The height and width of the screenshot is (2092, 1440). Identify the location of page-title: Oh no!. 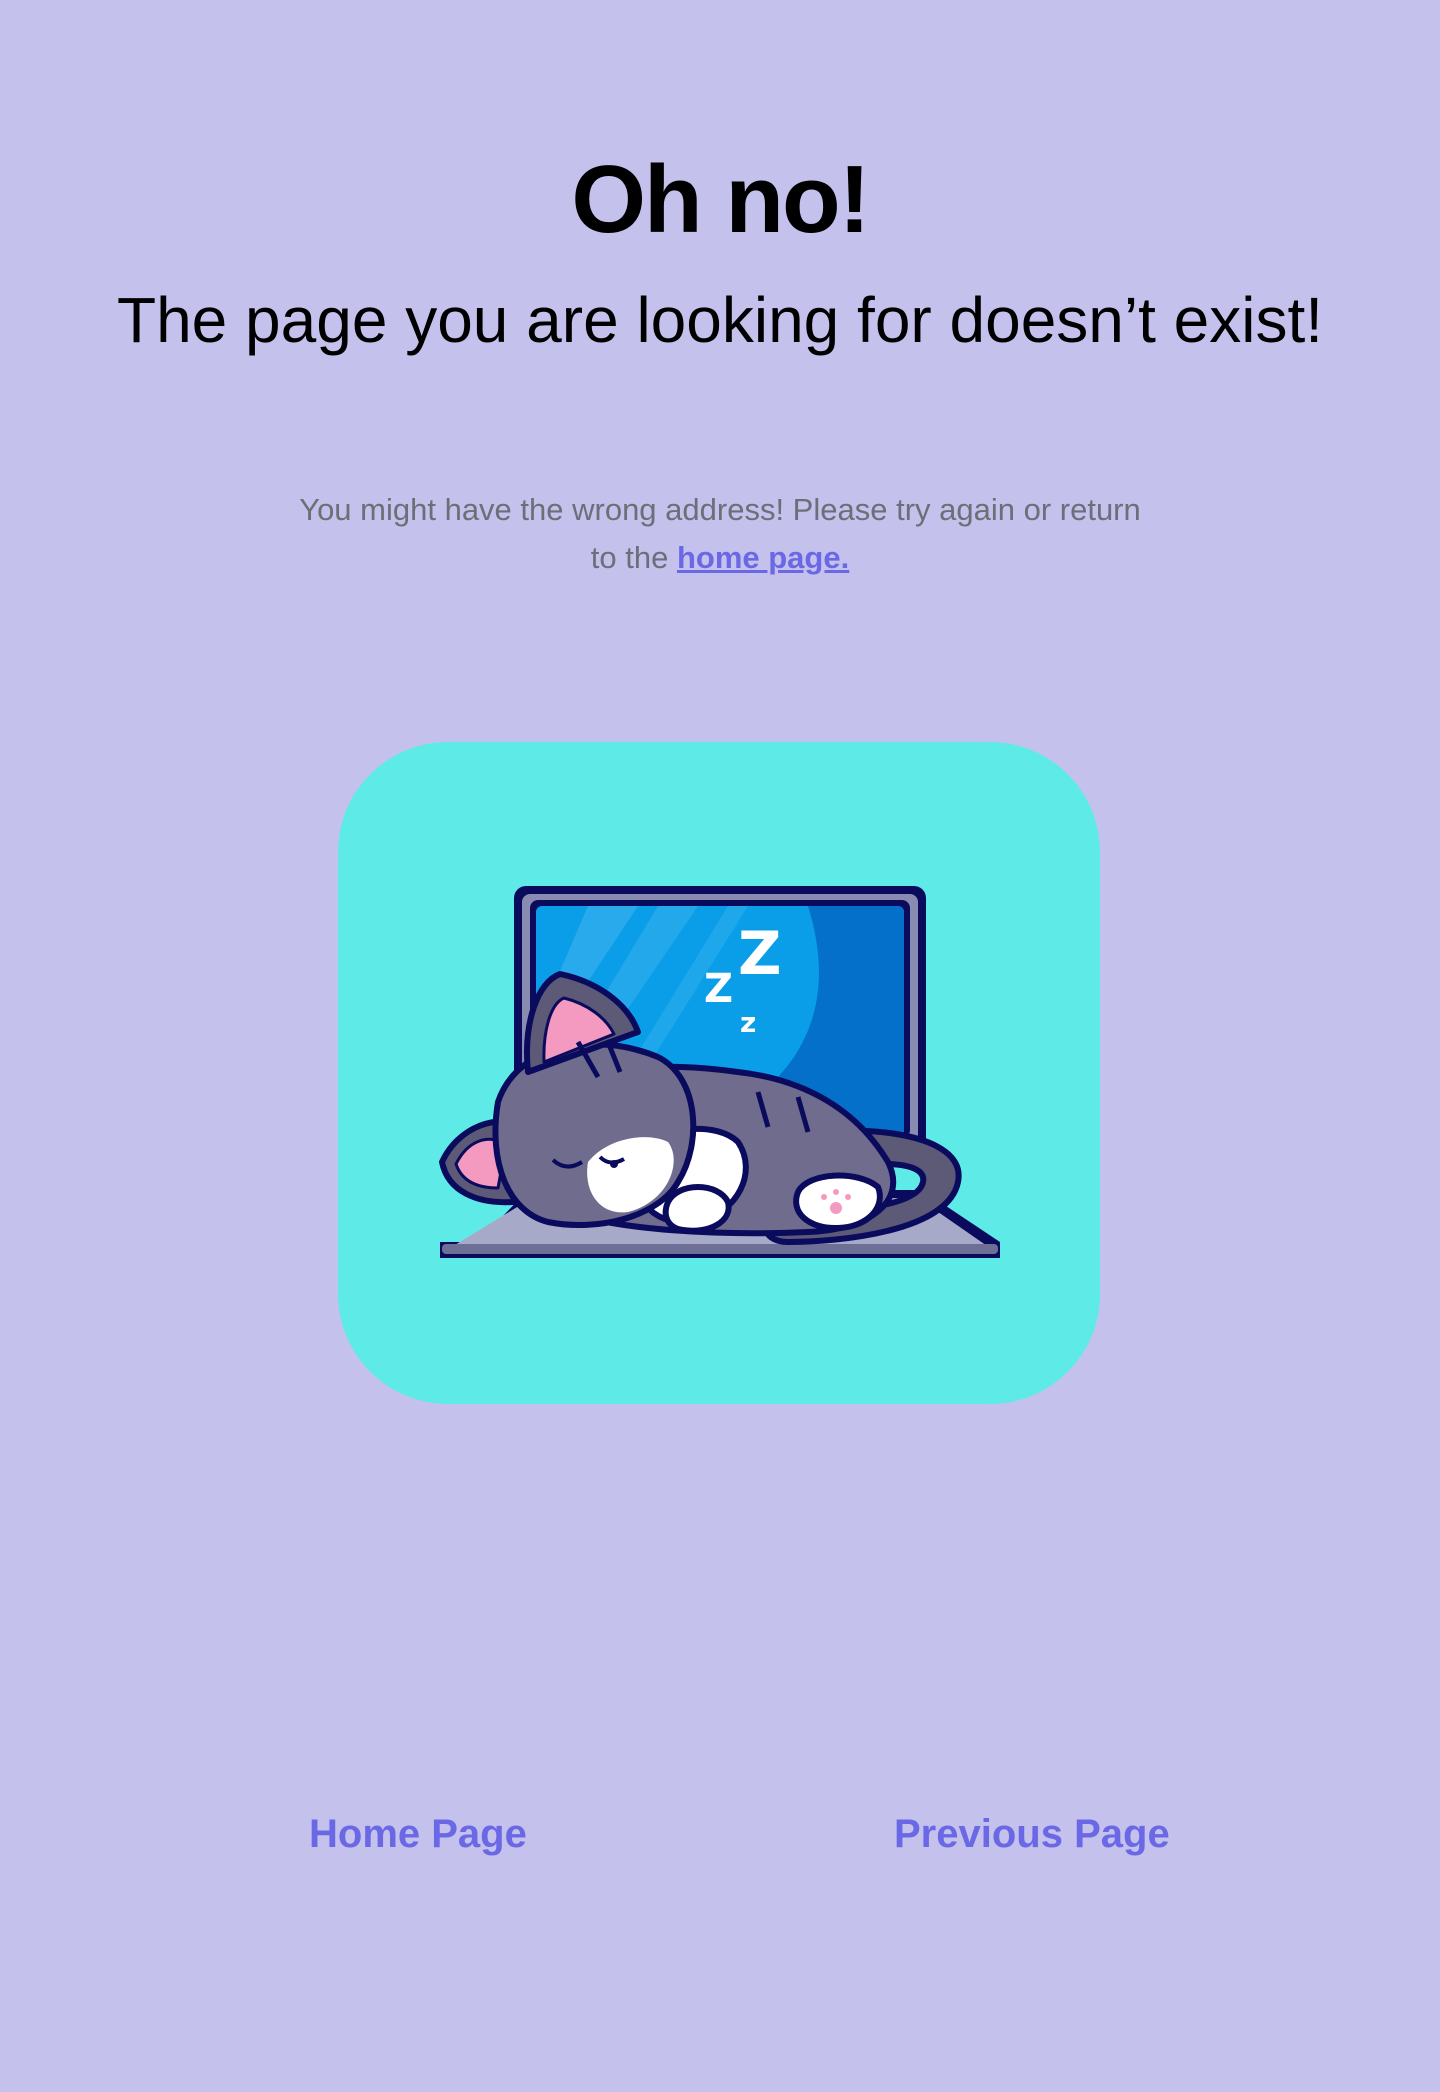
(720, 199).